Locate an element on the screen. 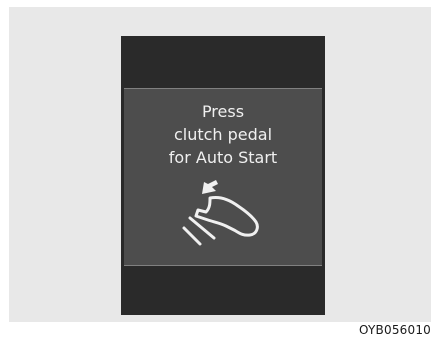  figure-code: OYB056010 is located at coordinates (395, 330).